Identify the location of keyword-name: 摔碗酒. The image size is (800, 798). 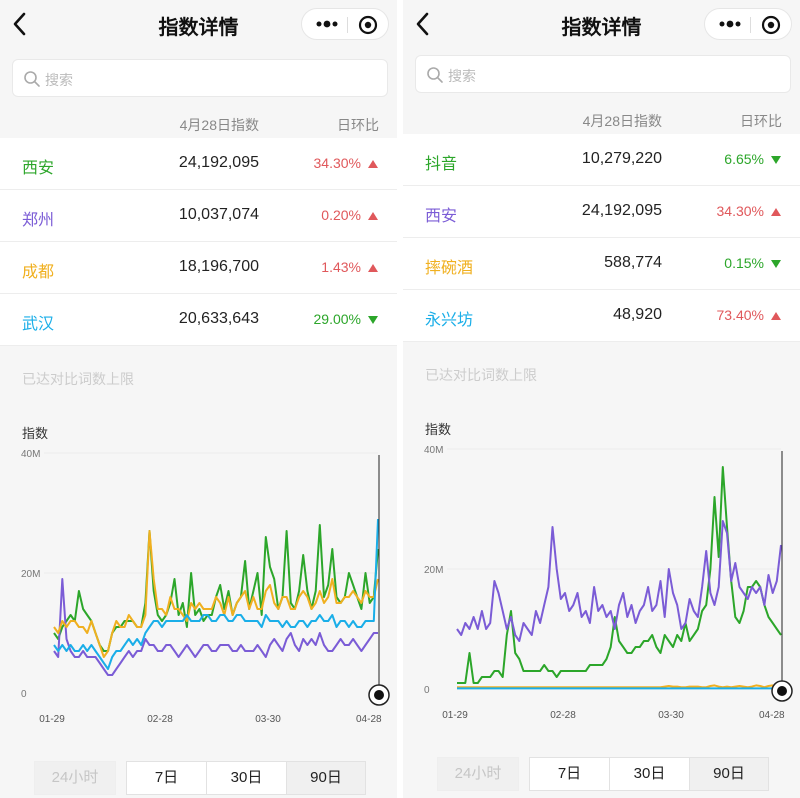
(449, 268).